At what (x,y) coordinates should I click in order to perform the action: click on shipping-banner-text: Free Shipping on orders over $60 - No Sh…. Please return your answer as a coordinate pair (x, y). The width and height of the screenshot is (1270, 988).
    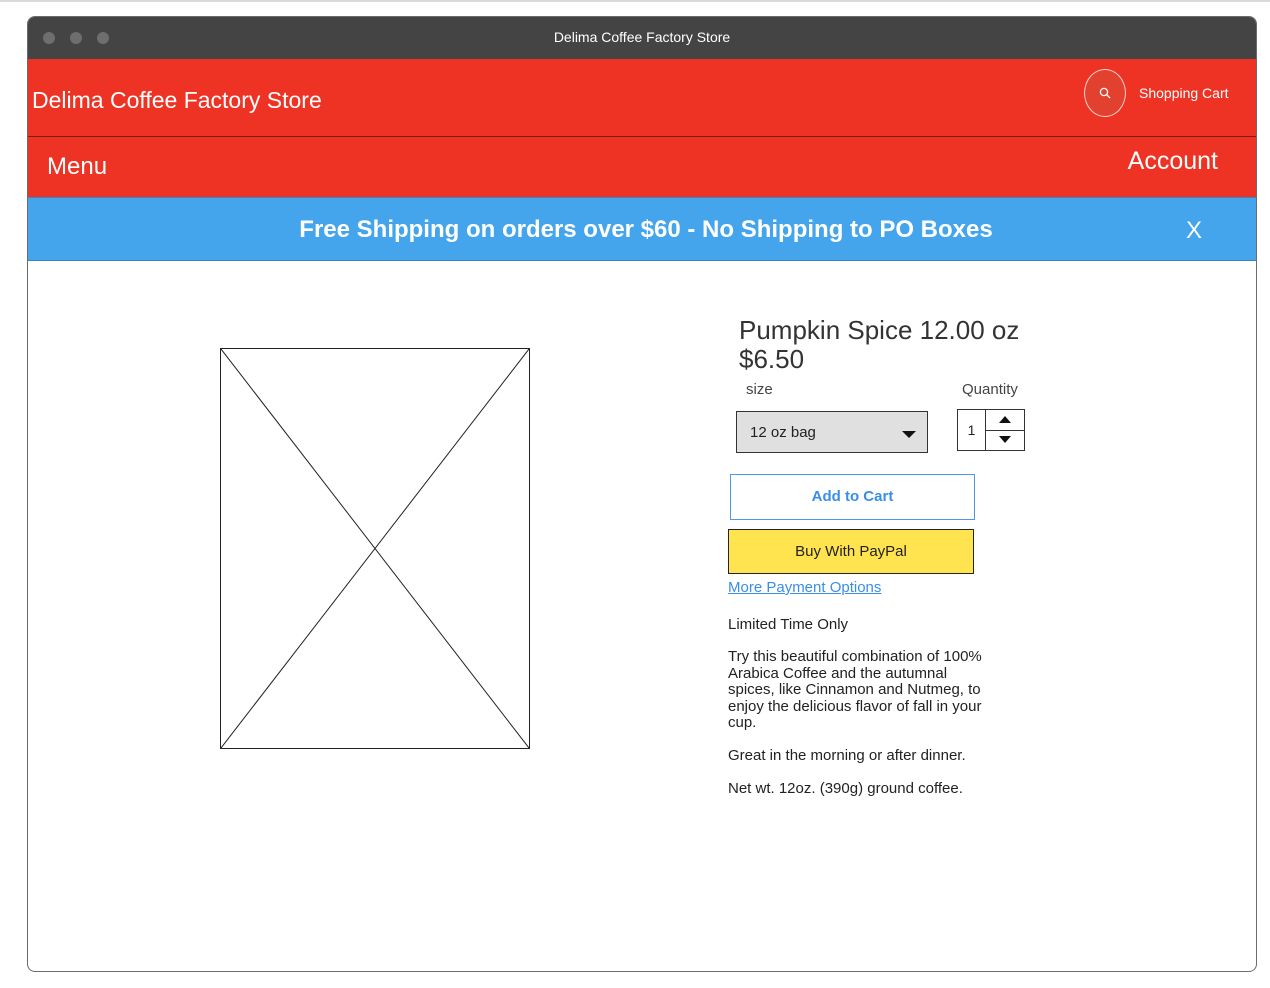
    Looking at the image, I should click on (646, 229).